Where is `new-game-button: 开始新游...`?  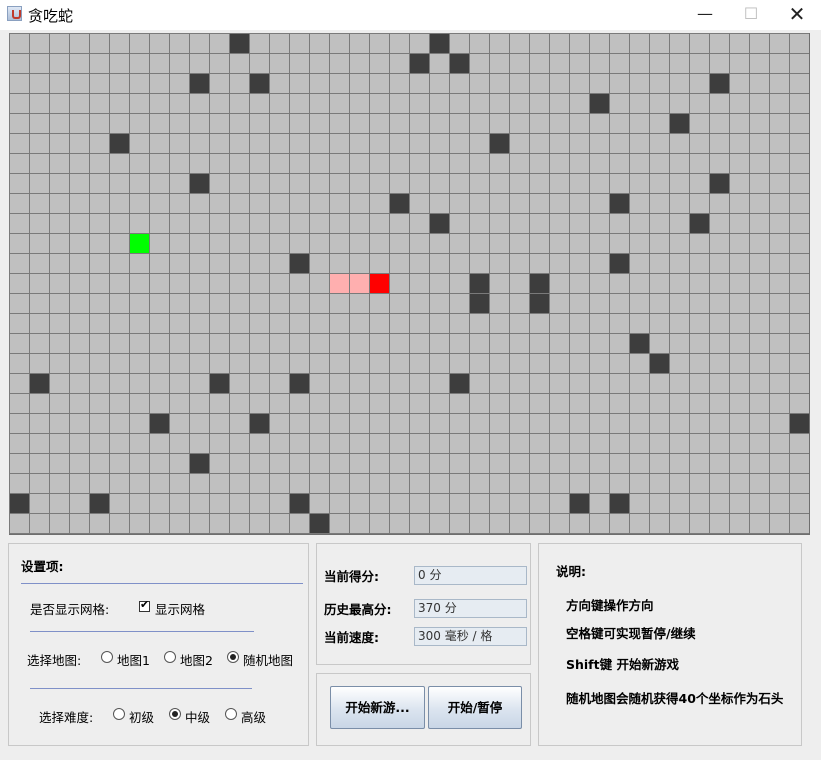 new-game-button: 开始新游... is located at coordinates (377, 707).